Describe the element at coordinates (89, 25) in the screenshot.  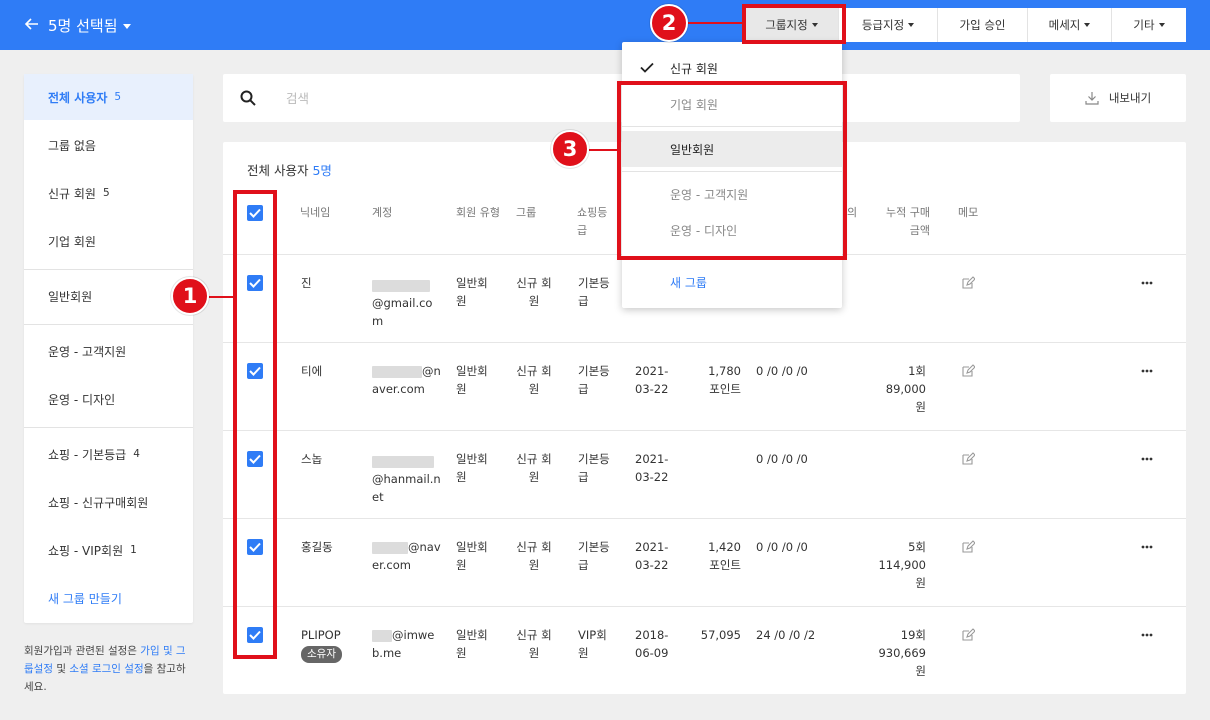
I see `selection-title: 5명 선택됨` at that location.